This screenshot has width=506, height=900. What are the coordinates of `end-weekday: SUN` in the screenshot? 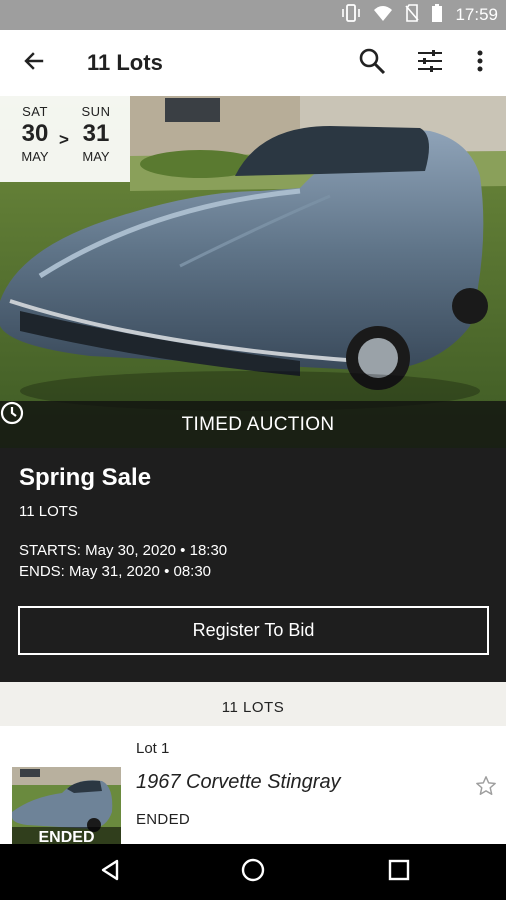 It's located at (96, 111).